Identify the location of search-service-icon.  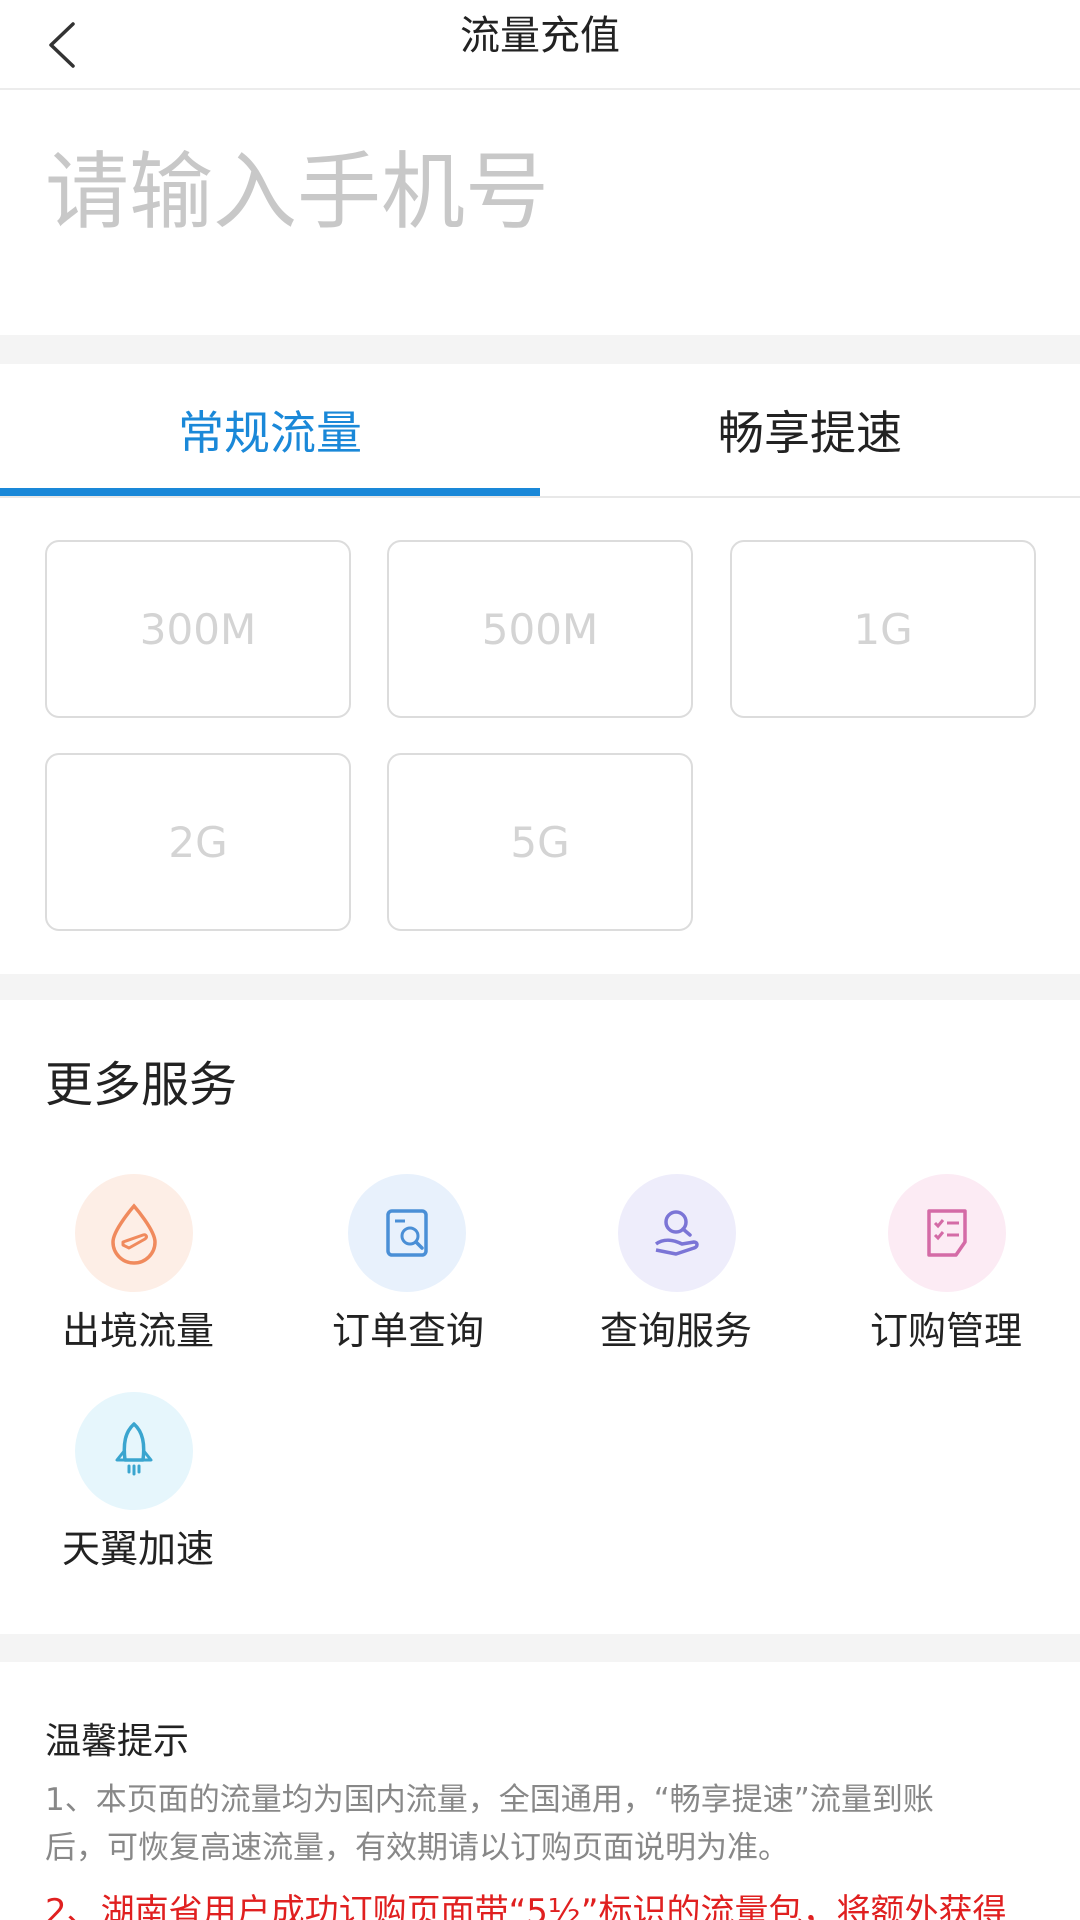
(677, 1233).